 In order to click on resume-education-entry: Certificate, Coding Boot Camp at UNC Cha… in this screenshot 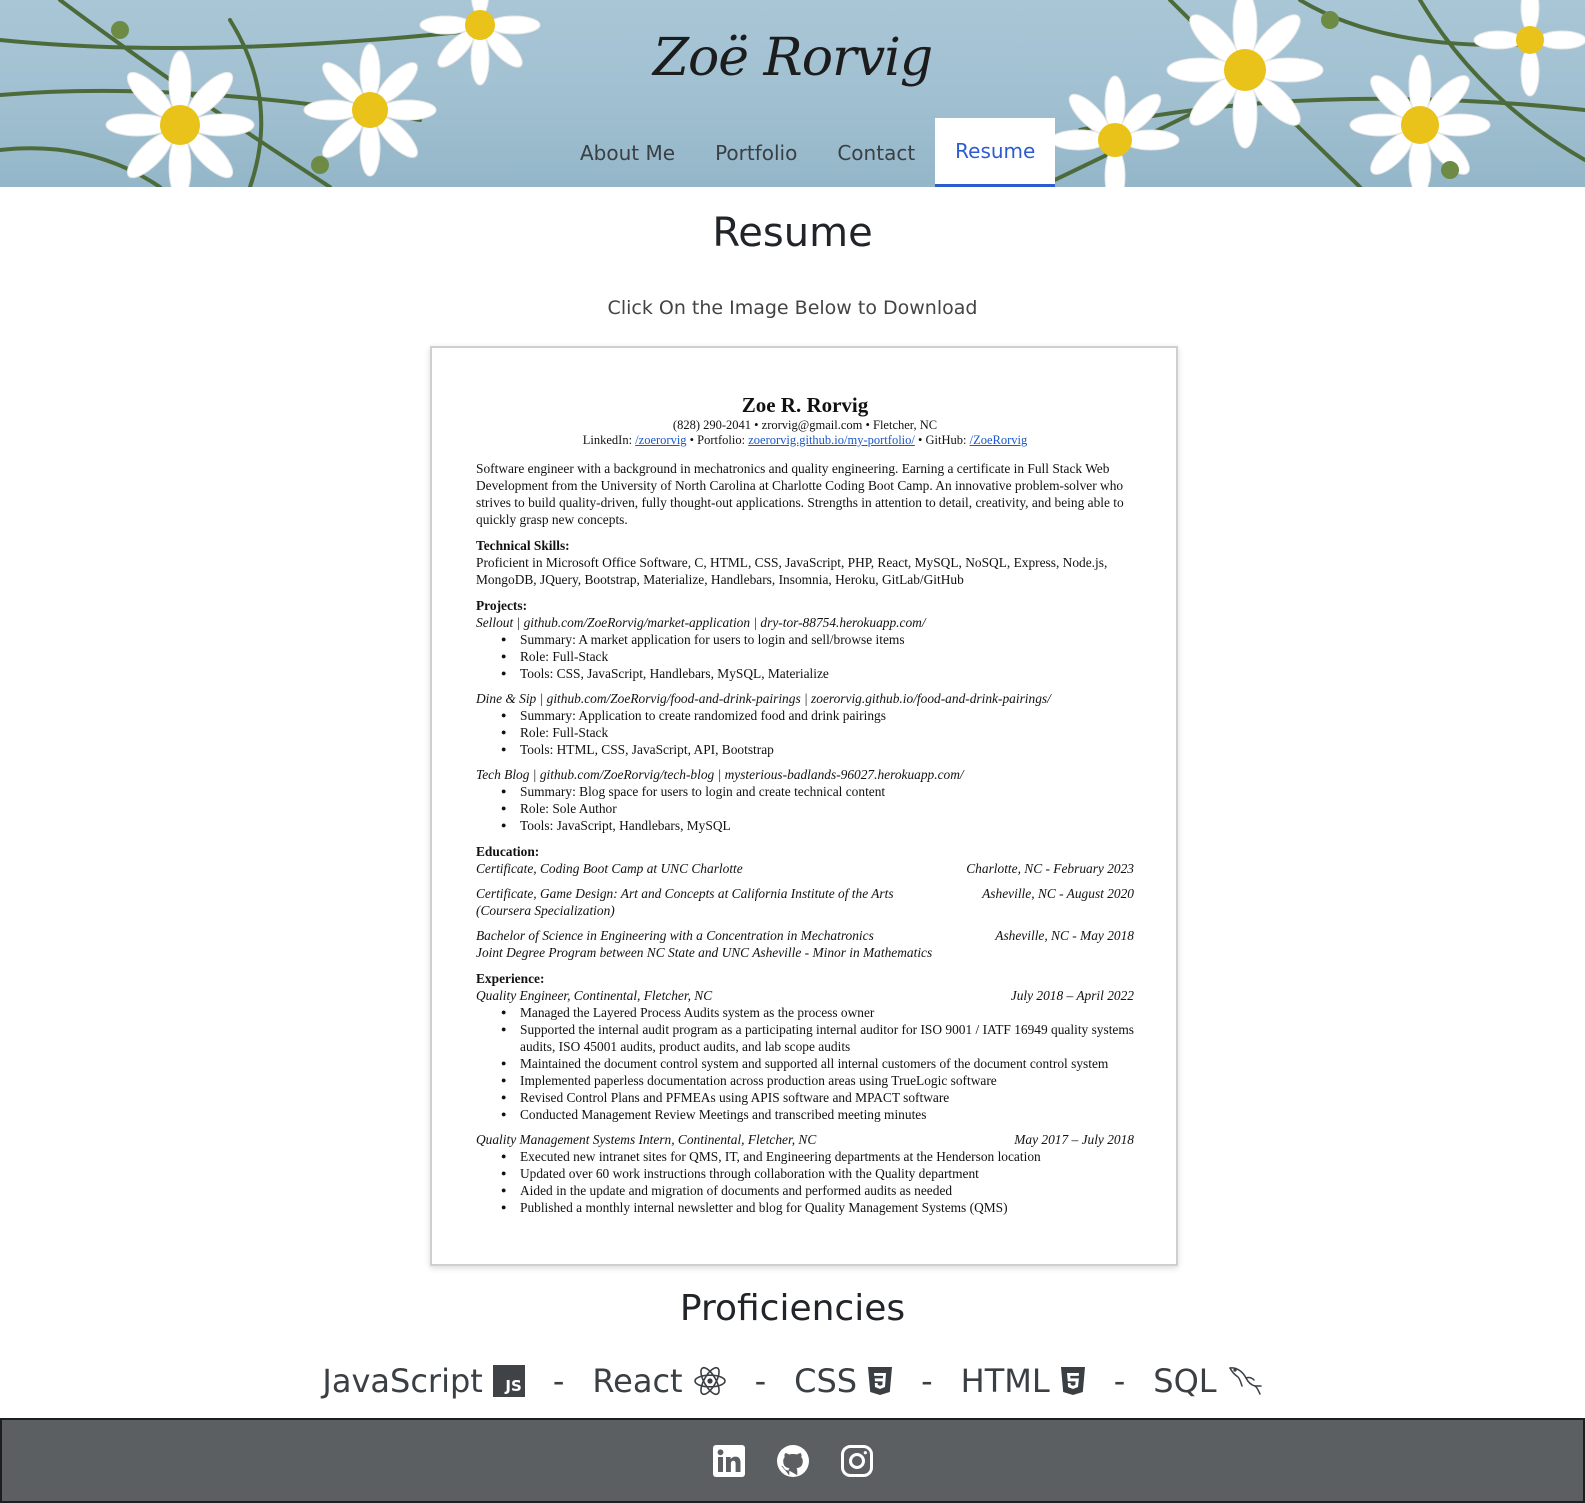, I will do `click(805, 868)`.